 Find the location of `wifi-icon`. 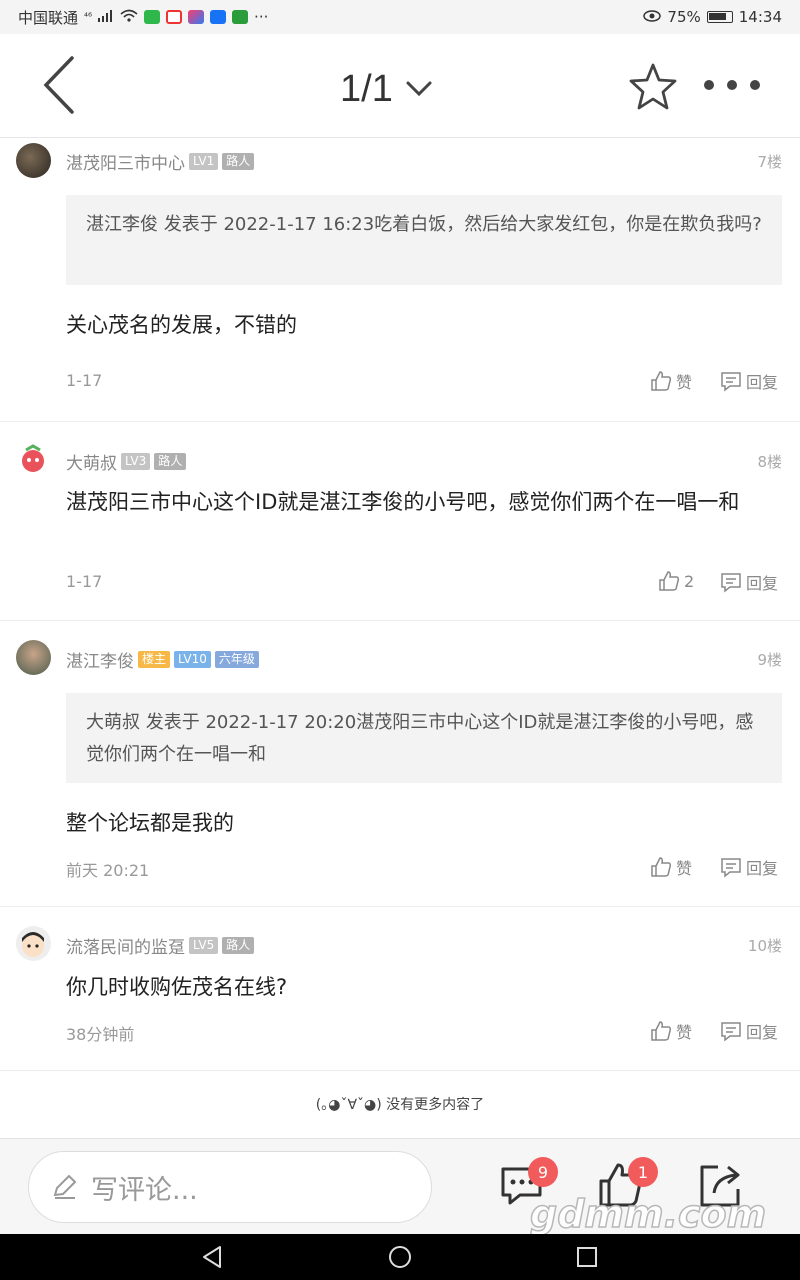

wifi-icon is located at coordinates (129, 17).